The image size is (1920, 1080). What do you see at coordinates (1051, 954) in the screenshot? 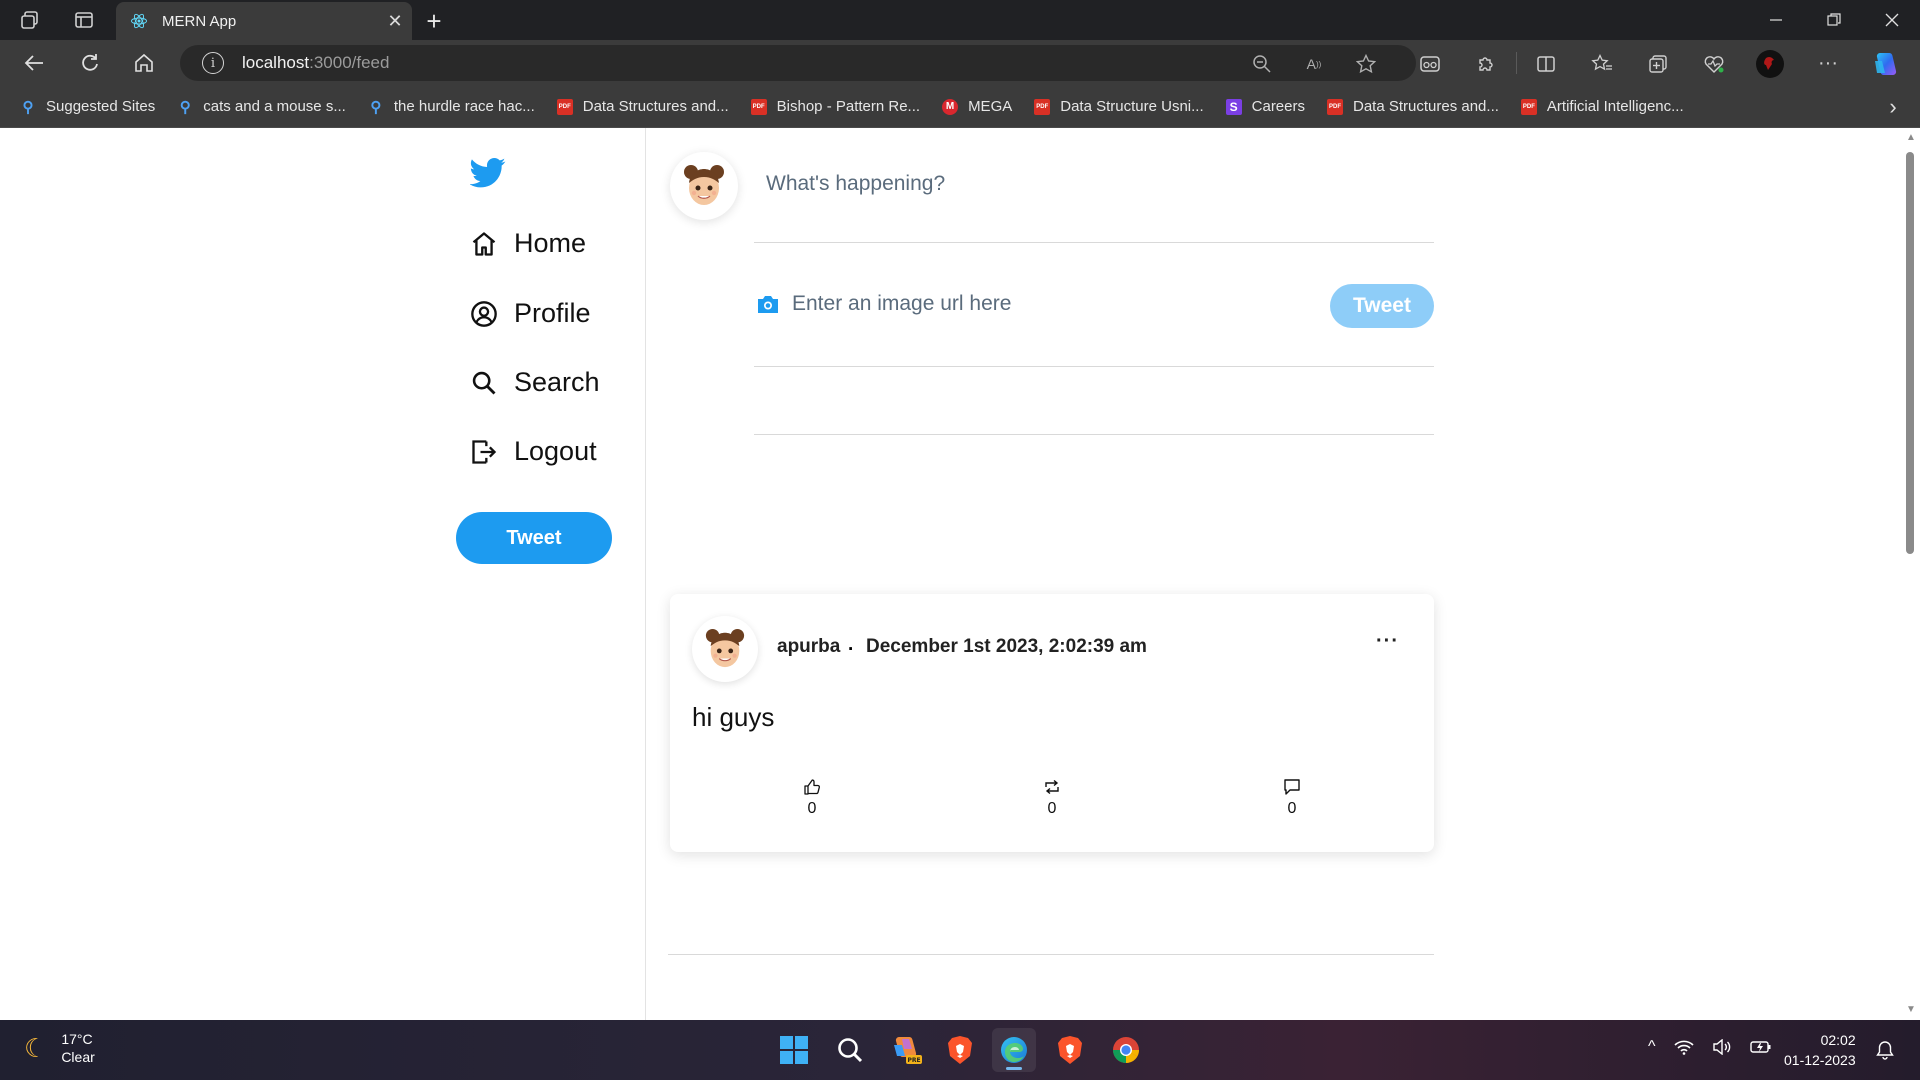
I see `feed-divider` at bounding box center [1051, 954].